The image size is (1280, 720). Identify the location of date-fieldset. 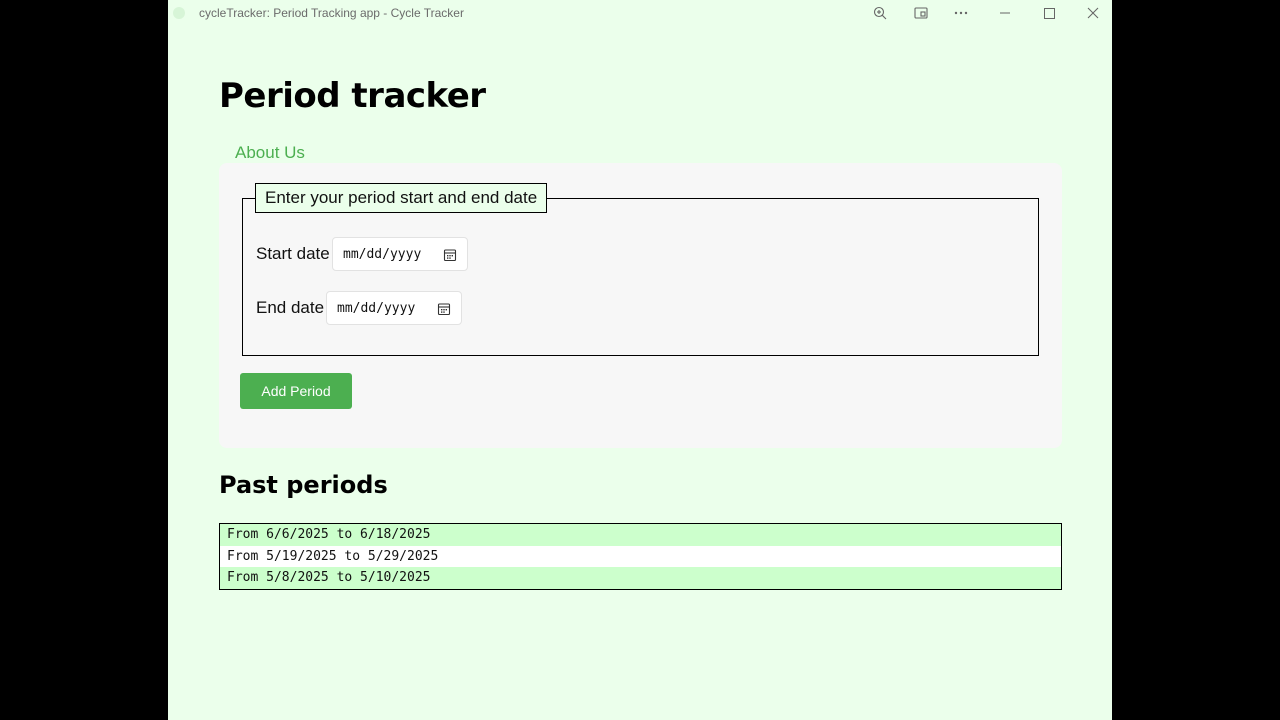
(640, 277).